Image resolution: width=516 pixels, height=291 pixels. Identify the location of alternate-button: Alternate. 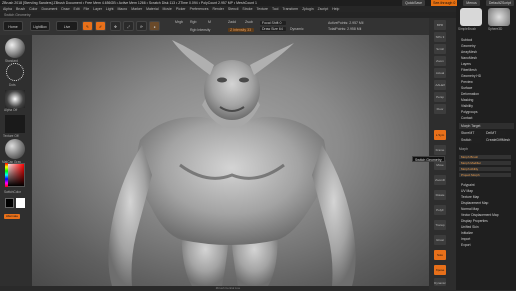
(12, 216).